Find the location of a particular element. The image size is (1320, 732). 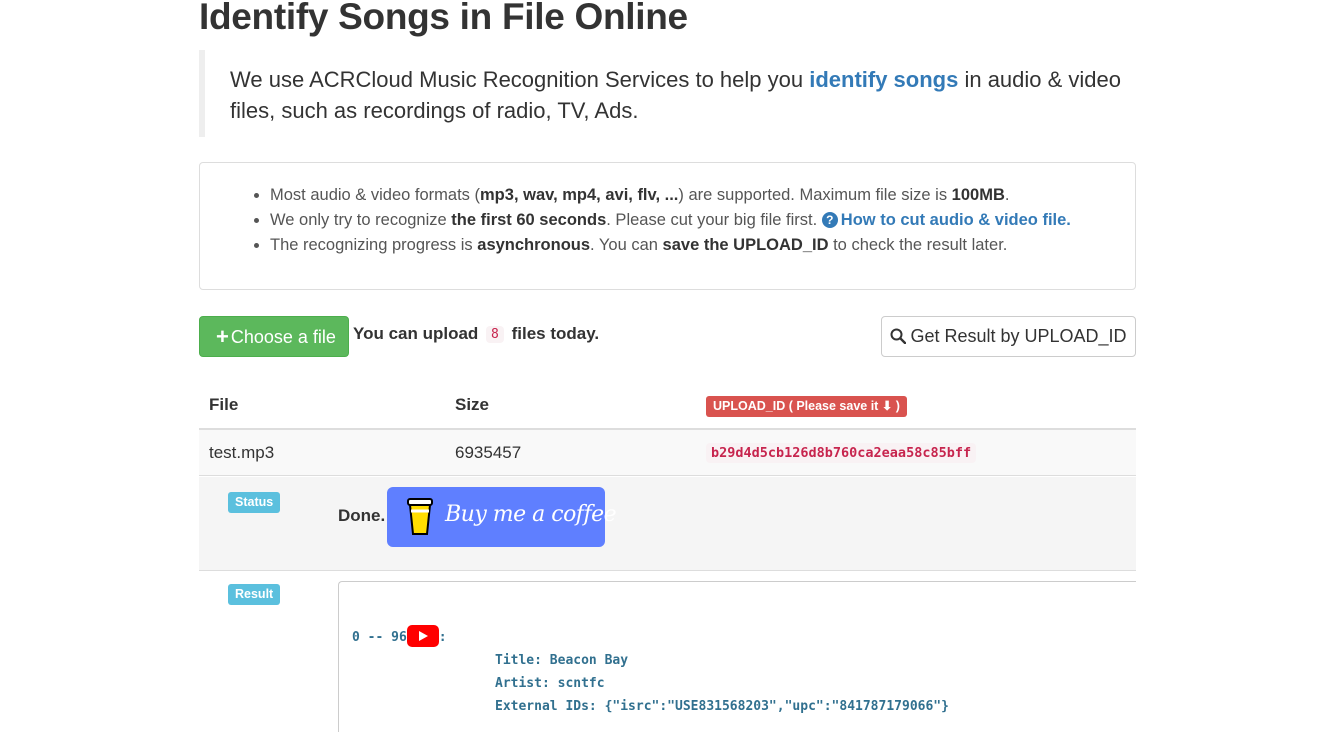

segment-colon: : is located at coordinates (442, 637).